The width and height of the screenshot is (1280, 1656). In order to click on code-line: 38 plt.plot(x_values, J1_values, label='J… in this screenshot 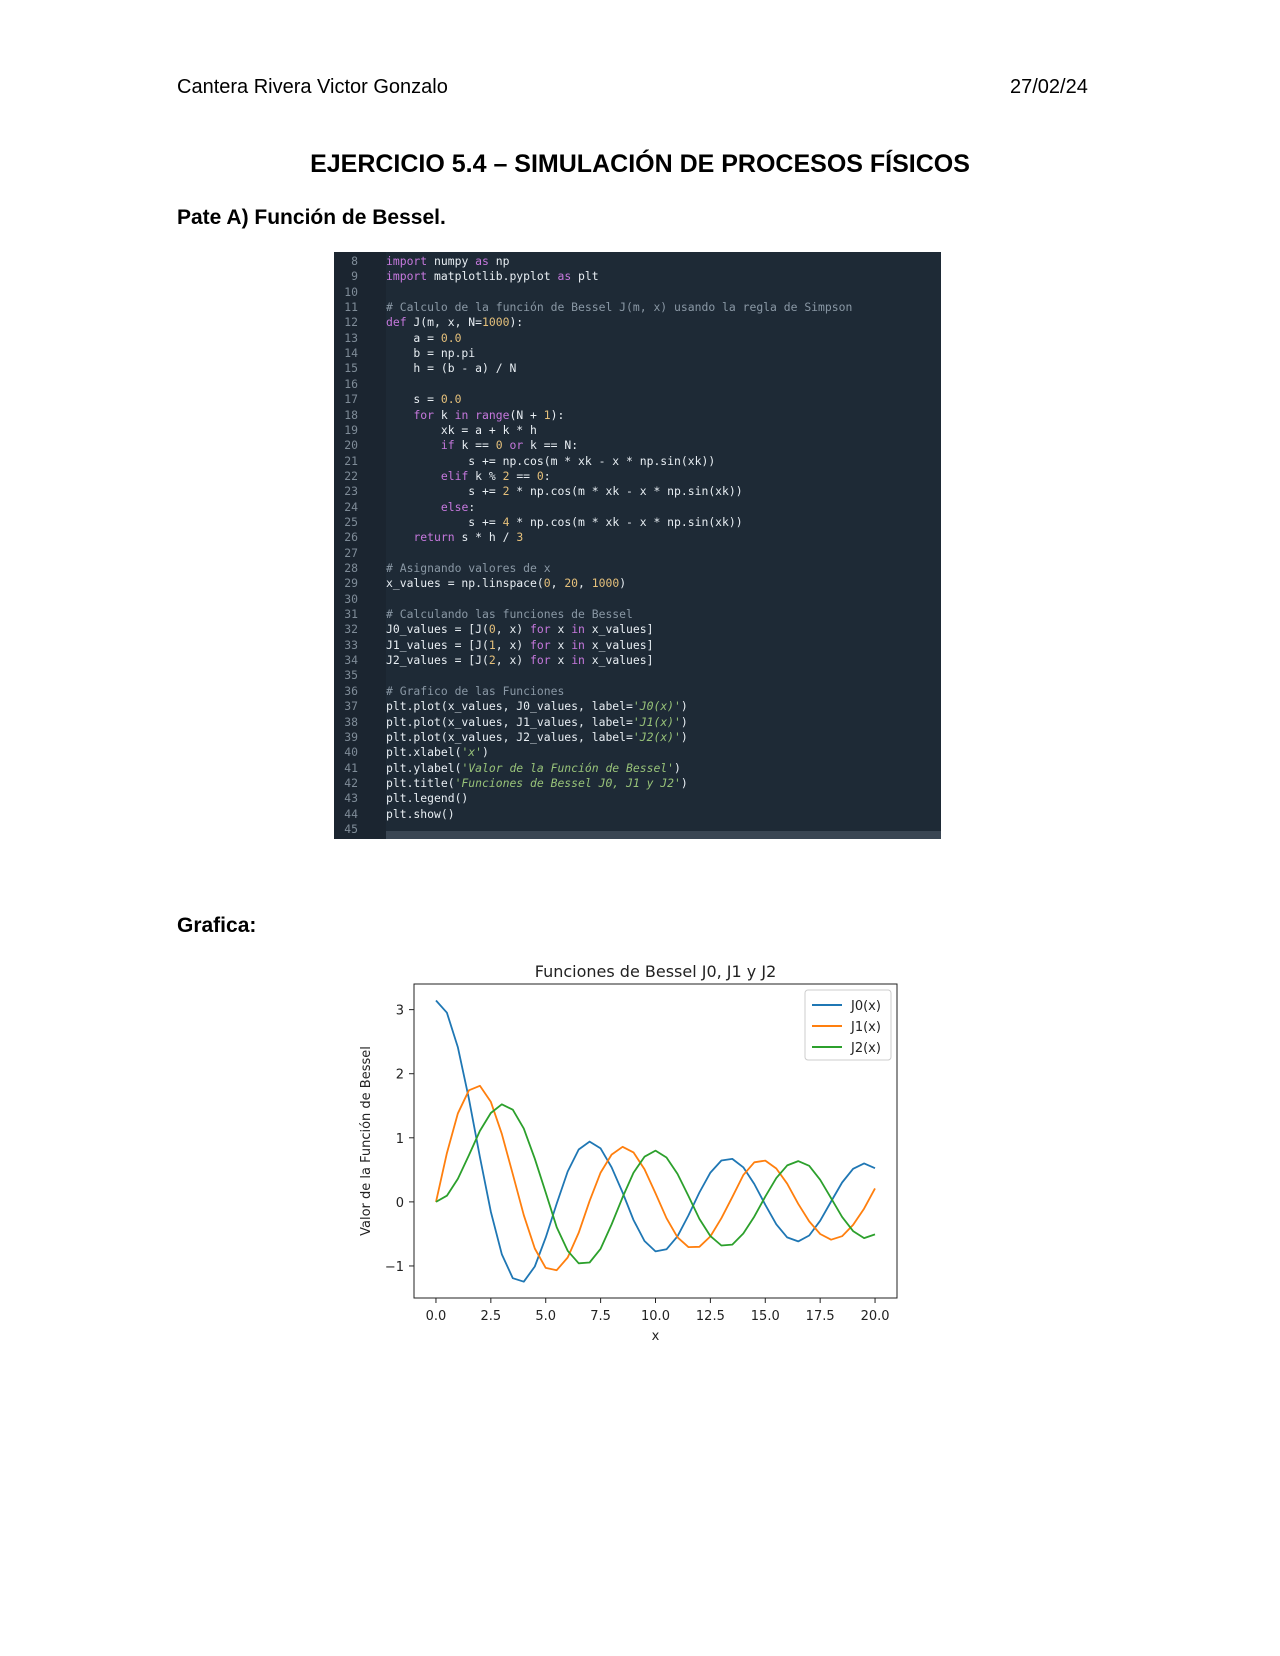, I will do `click(637, 723)`.